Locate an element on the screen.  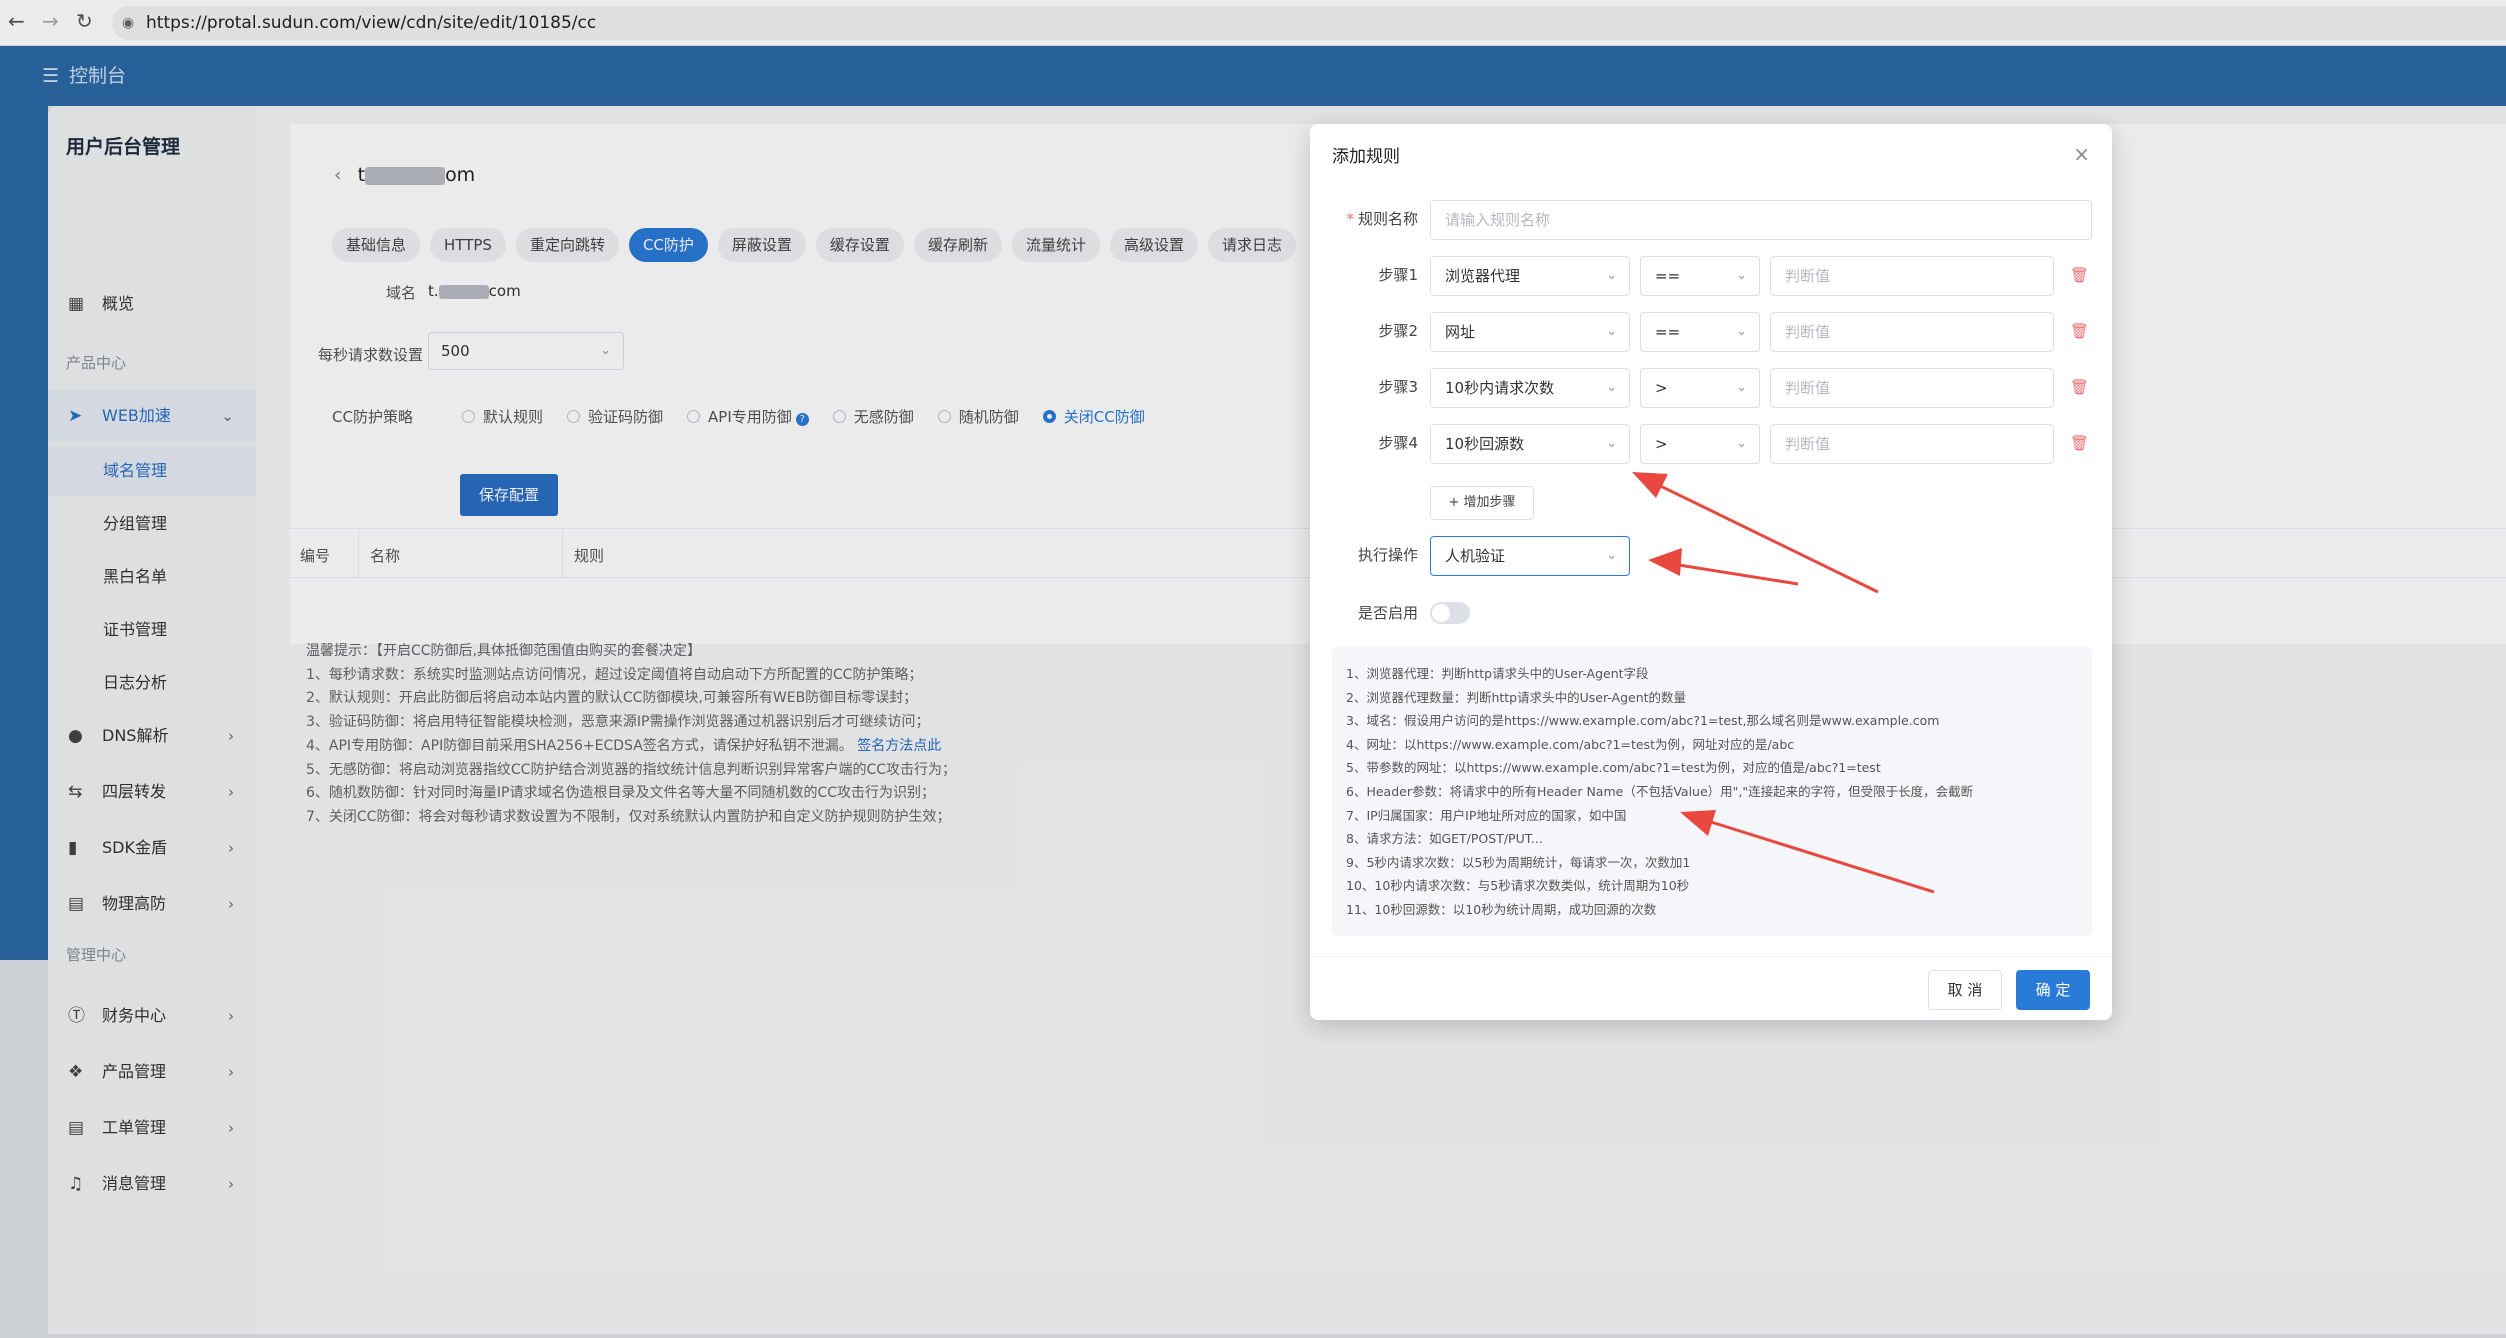
plus-icon: + is located at coordinates (1456, 502).